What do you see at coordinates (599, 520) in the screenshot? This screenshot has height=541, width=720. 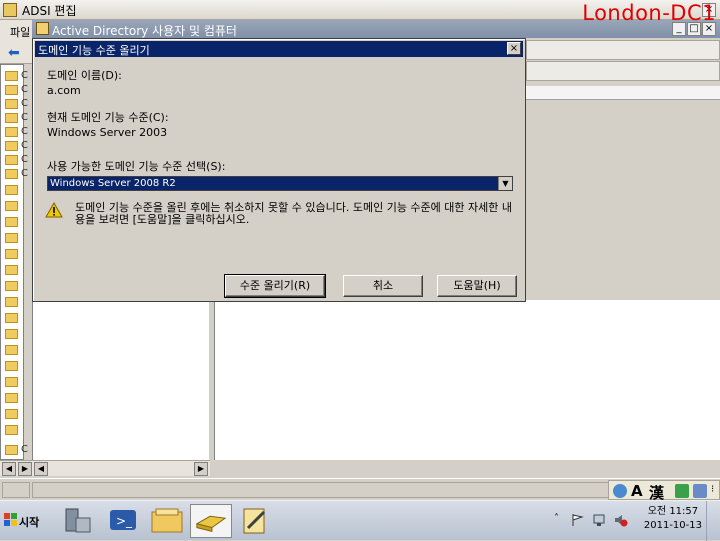 I see `network-icon` at bounding box center [599, 520].